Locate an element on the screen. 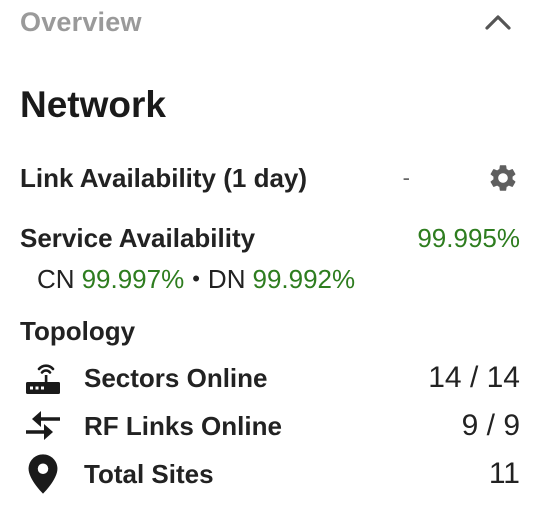 The width and height of the screenshot is (542, 512). service-availability-label: Service Availability is located at coordinates (138, 237).